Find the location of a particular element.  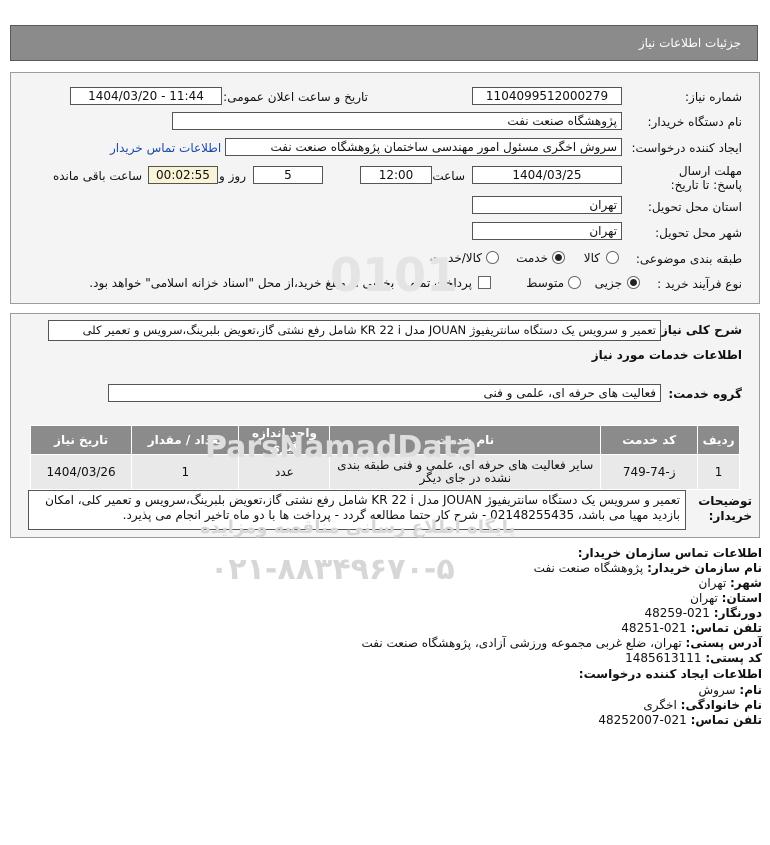

contact-province-label: استان: is located at coordinates (741, 598).